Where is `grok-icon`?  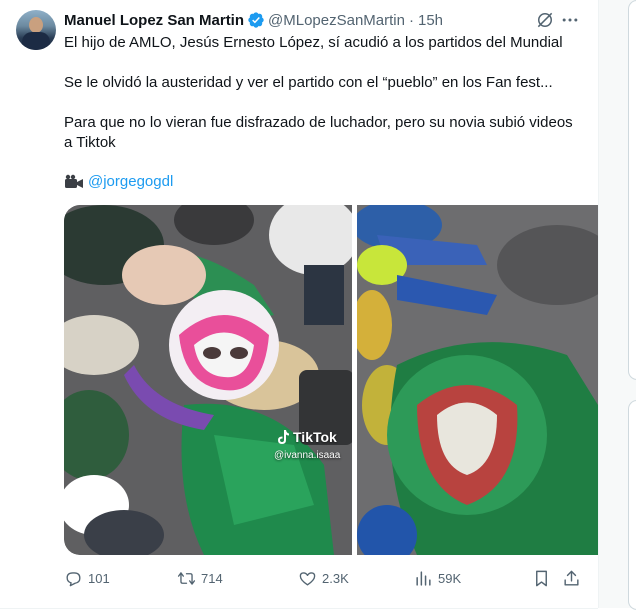 grok-icon is located at coordinates (545, 20).